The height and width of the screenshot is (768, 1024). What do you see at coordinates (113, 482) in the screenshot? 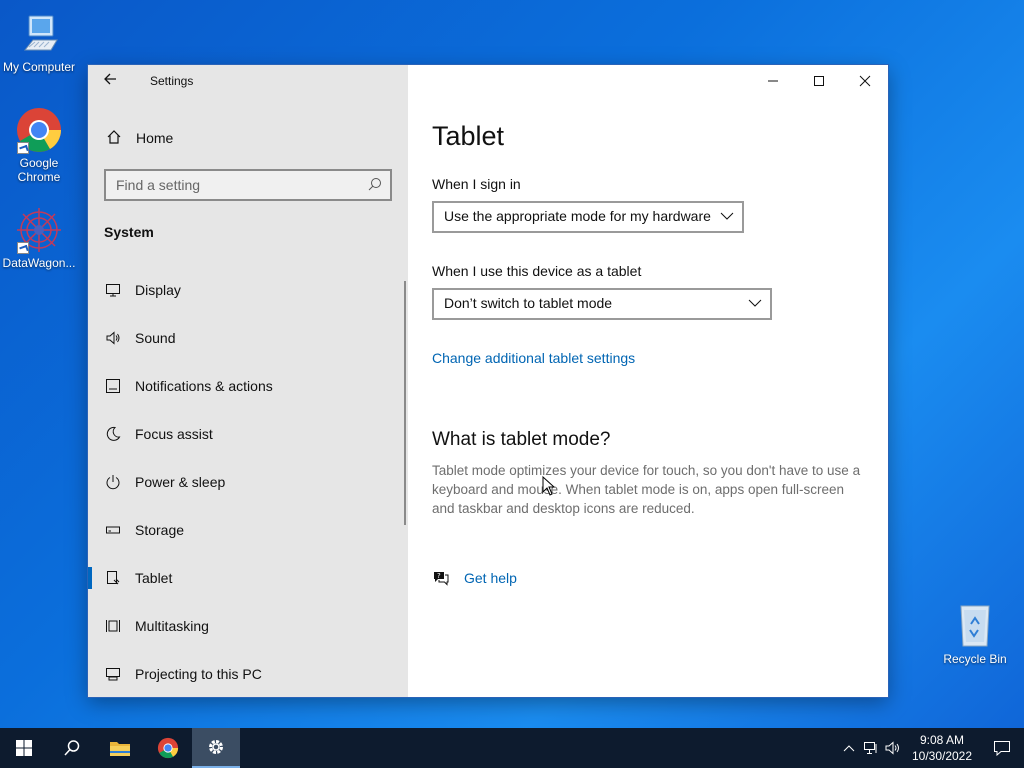
I see `power-icon` at bounding box center [113, 482].